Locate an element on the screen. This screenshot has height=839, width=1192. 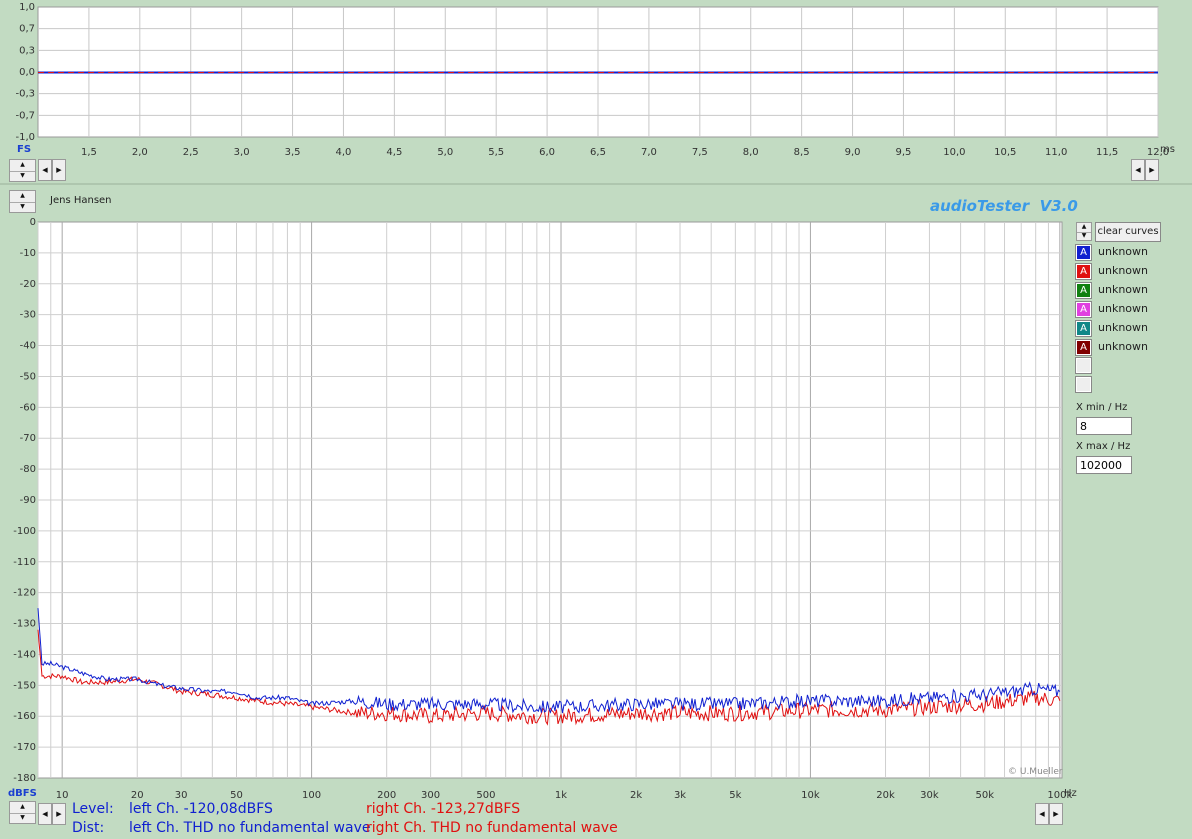
top-x-tick-label: 11,0 is located at coordinates (1056, 152).